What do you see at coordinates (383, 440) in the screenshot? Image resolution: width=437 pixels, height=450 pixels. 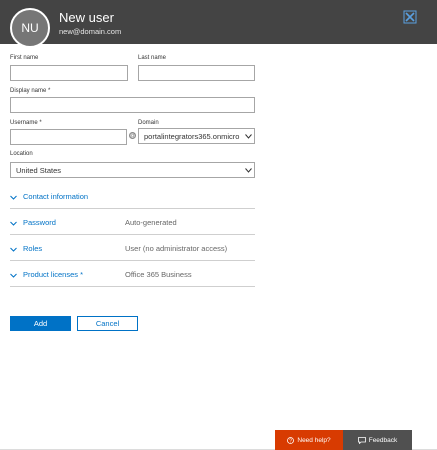 I see `feedback-label: Feedback` at bounding box center [383, 440].